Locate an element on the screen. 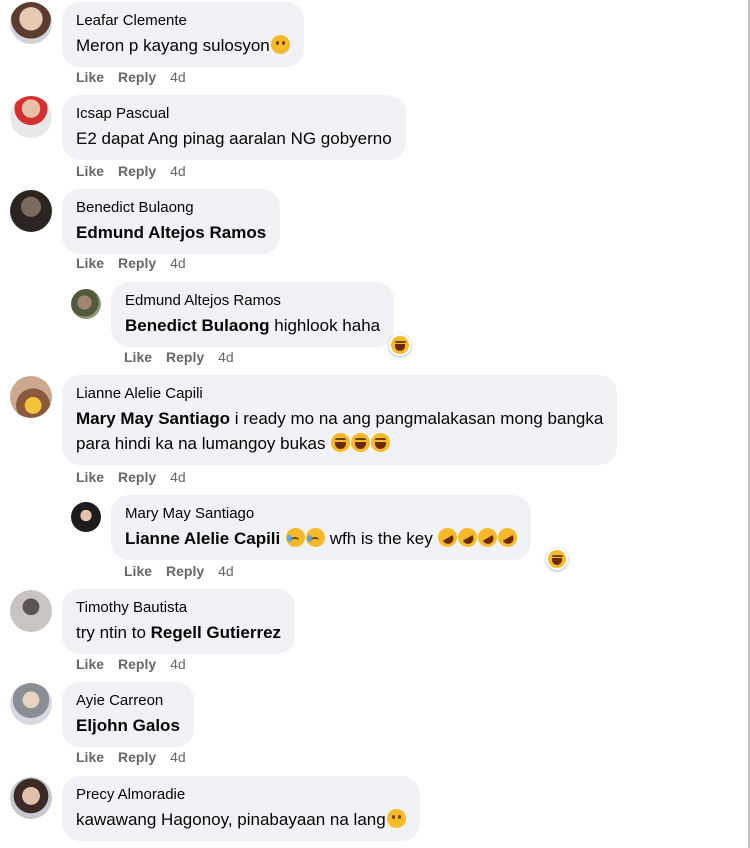  comment-text: Benedict Bulaong highlook haha is located at coordinates (253, 325).